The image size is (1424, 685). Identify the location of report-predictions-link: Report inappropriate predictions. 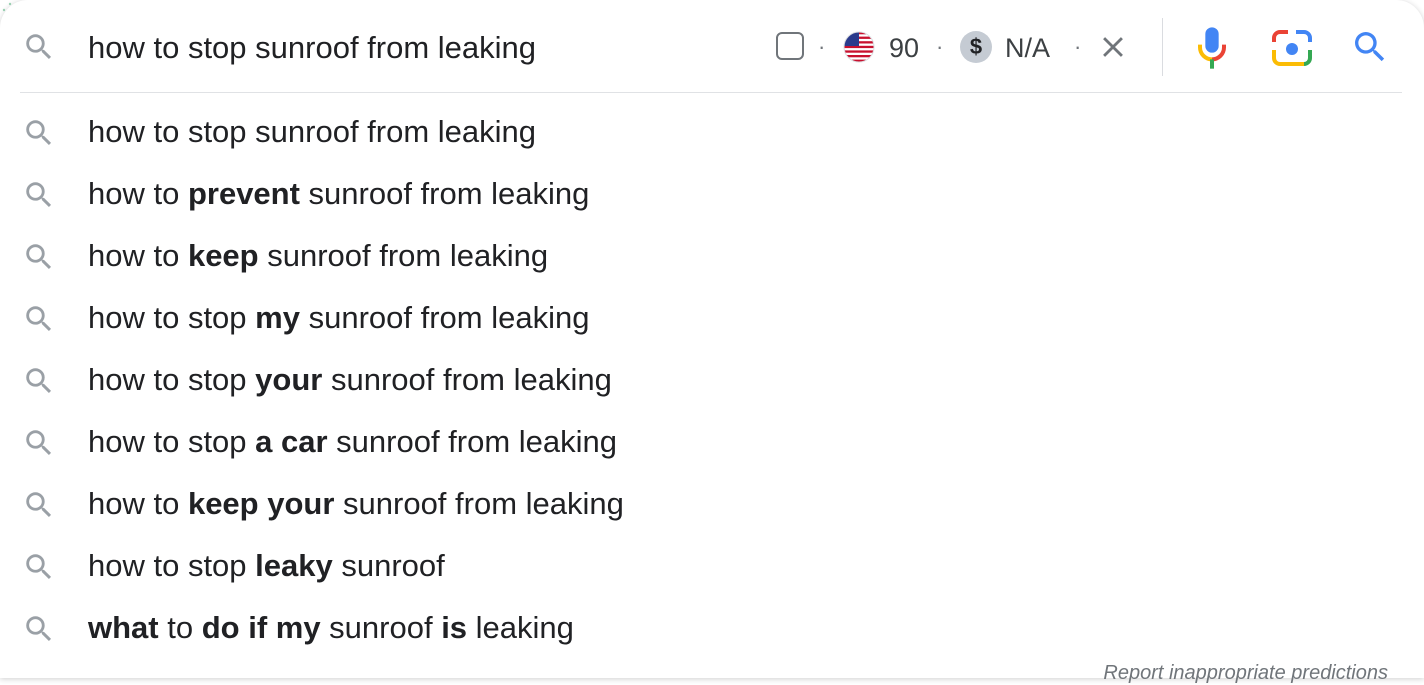
(1245, 673).